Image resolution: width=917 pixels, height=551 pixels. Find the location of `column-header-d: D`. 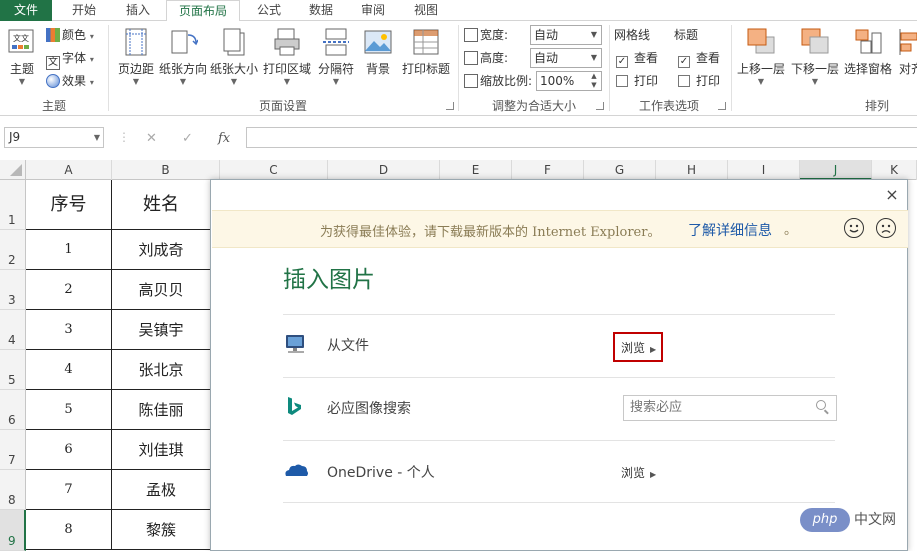

column-header-d: D is located at coordinates (384, 170).